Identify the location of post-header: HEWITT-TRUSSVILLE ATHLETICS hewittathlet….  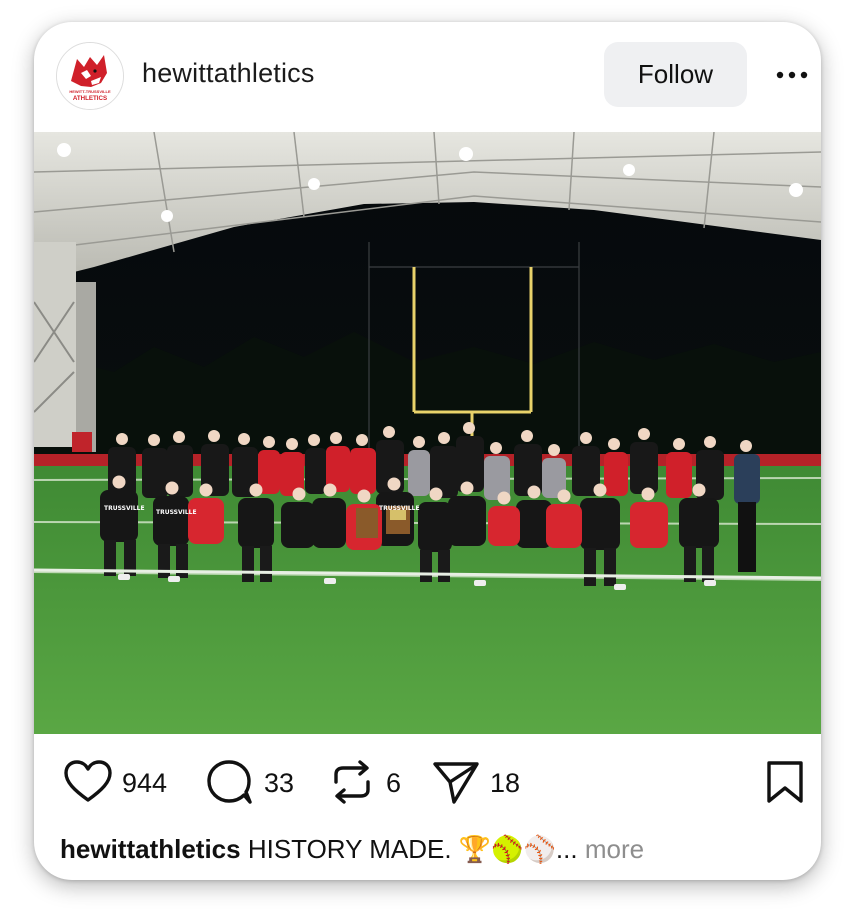
(427, 77).